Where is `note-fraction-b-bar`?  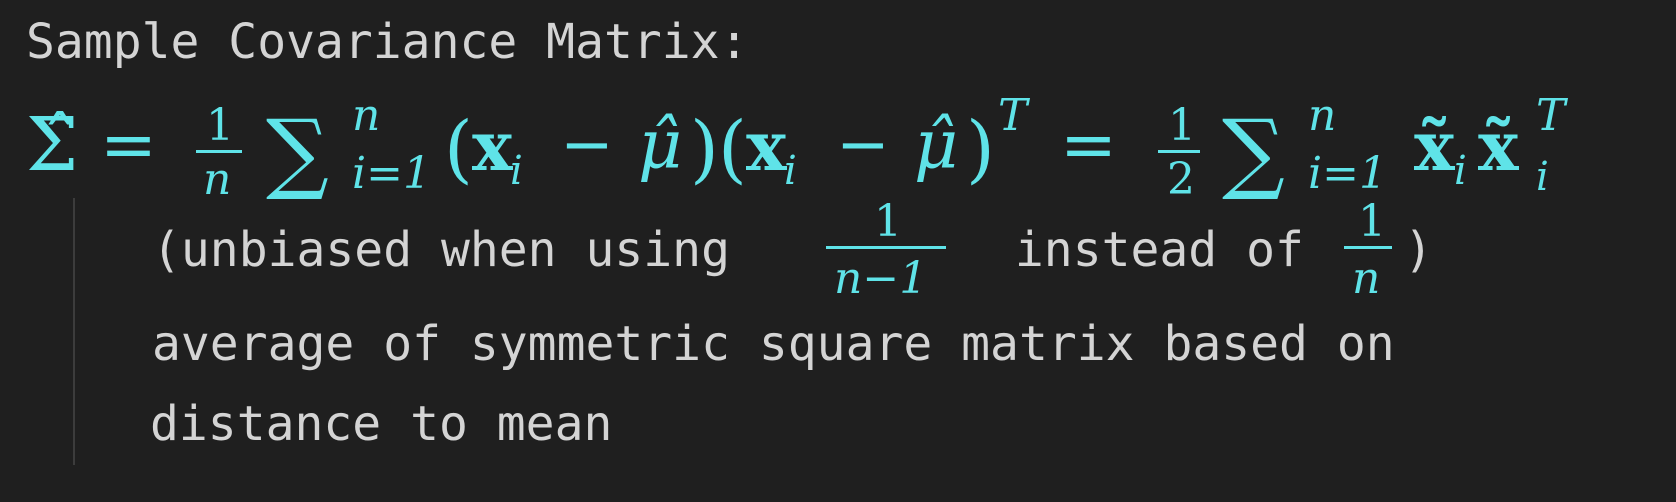
note-fraction-b-bar is located at coordinates (1368, 247).